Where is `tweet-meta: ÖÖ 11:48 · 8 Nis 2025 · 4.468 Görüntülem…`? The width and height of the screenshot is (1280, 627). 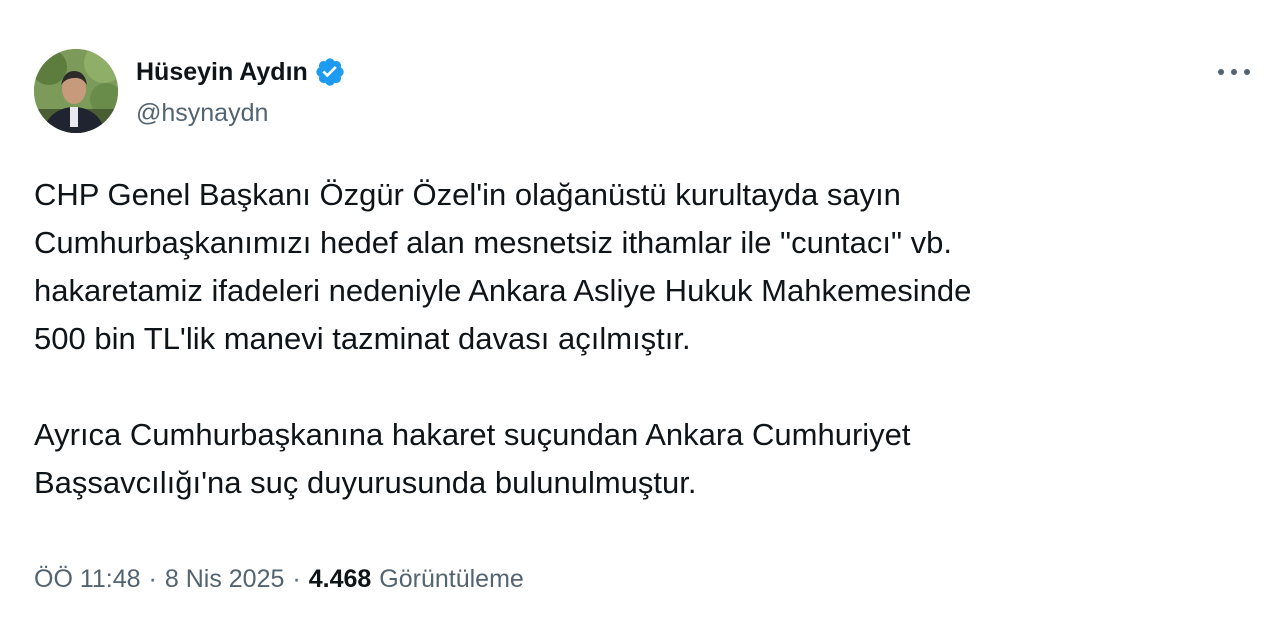
tweet-meta: ÖÖ 11:48 · 8 Nis 2025 · 4.468 Görüntülem… is located at coordinates (279, 579).